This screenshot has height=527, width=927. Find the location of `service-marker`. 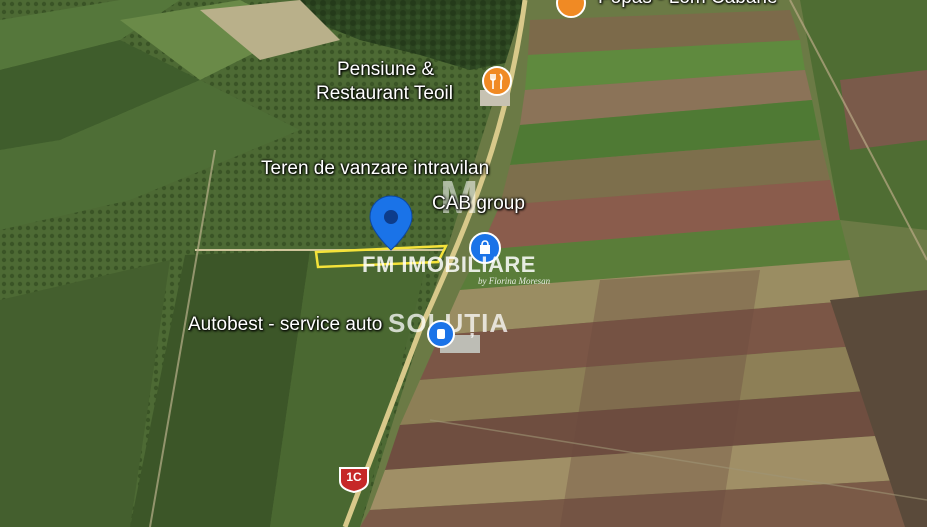

service-marker is located at coordinates (441, 334).